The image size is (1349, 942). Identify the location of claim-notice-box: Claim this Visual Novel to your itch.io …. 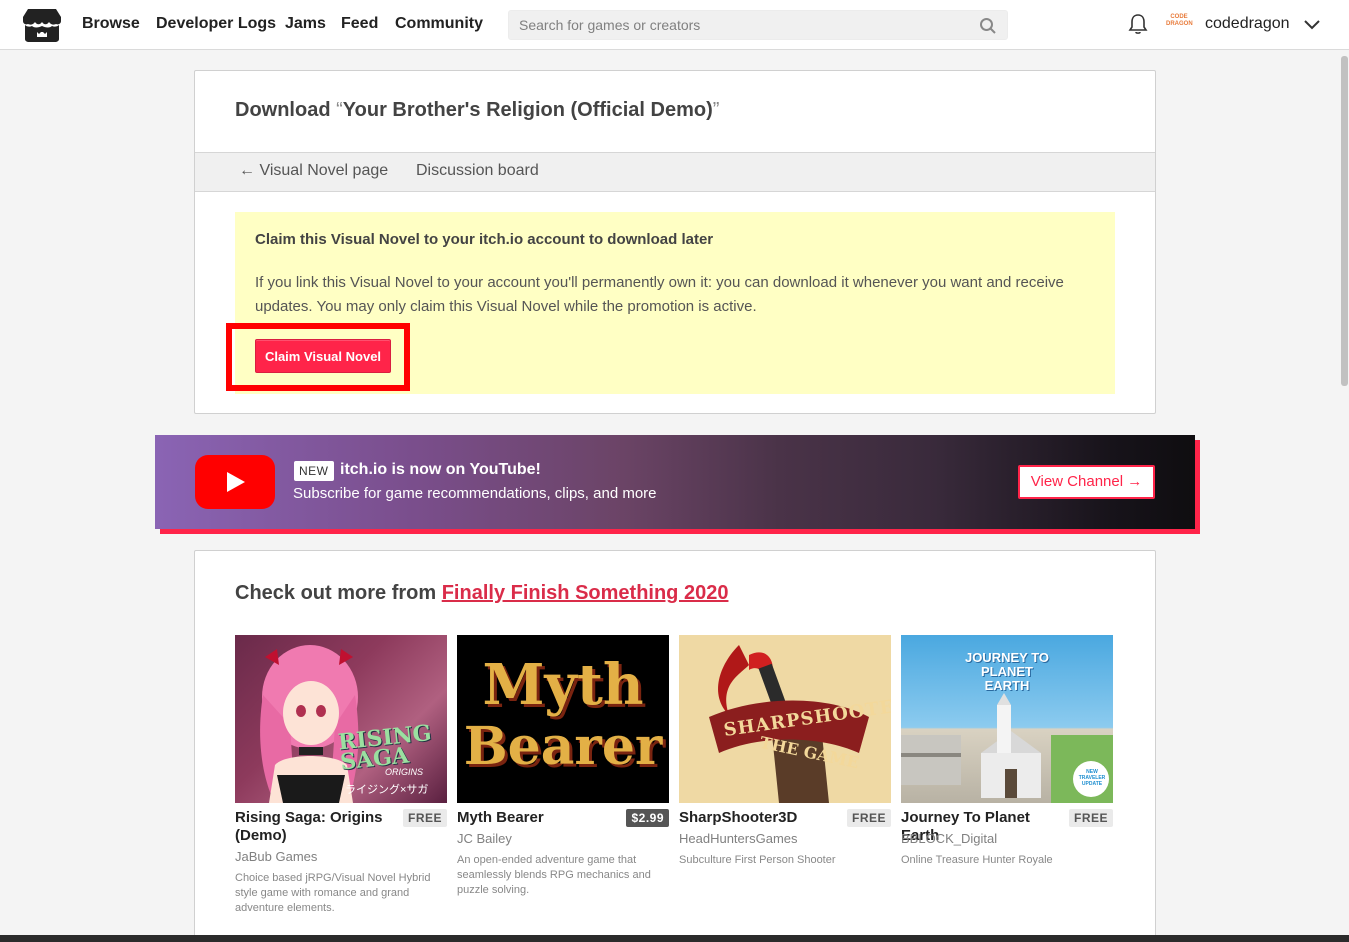
(670, 303).